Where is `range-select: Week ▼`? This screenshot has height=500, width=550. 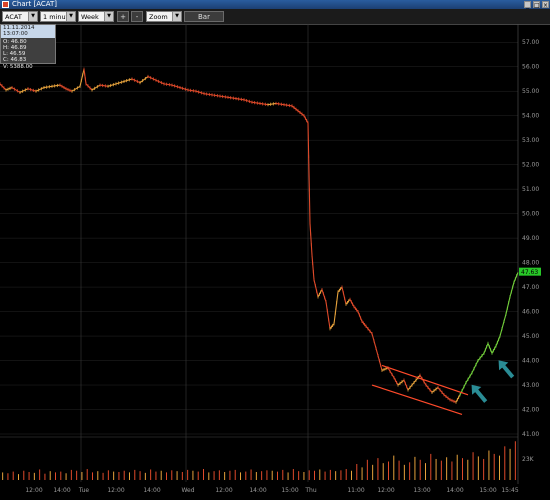
range-select: Week ▼ is located at coordinates (96, 16).